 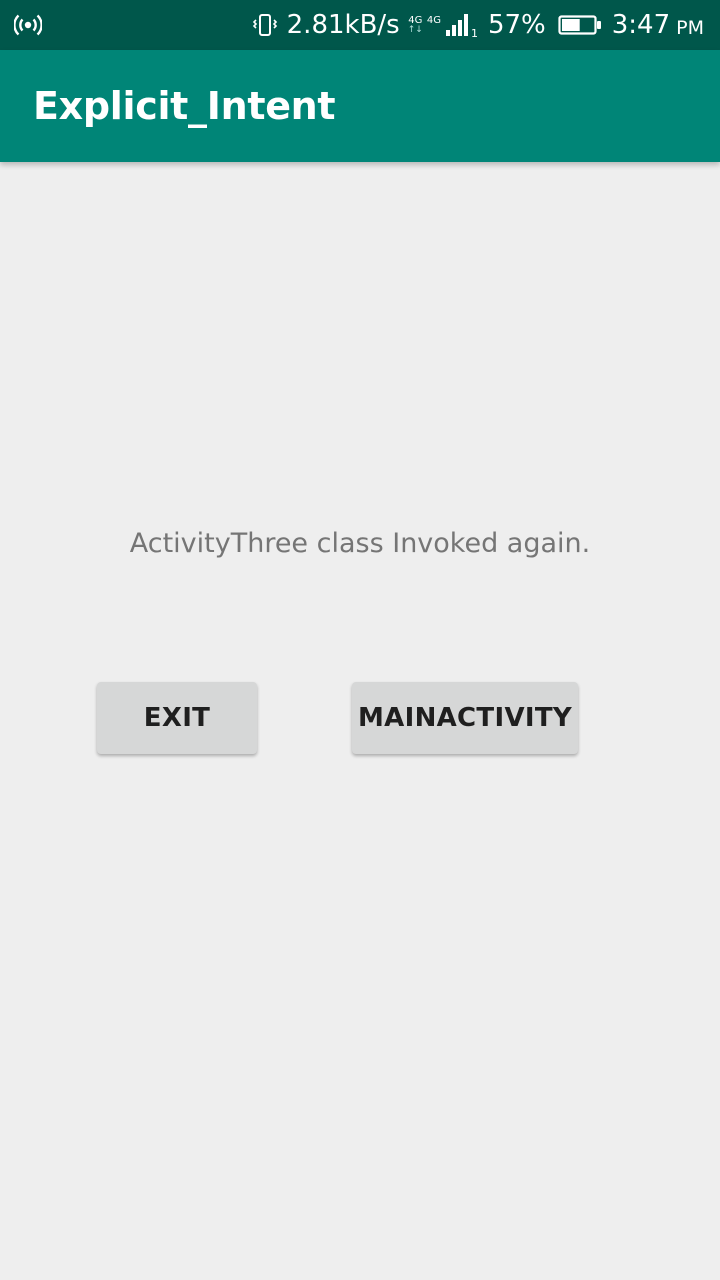 I want to click on main-activity-button: MAINACTIVITY, so click(x=465, y=718).